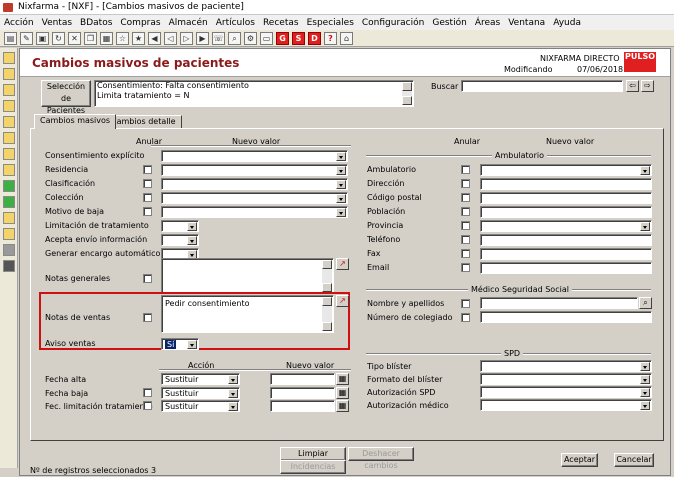 The image size is (674, 477). Describe the element at coordinates (9, 90) in the screenshot. I see `user-icon` at that location.